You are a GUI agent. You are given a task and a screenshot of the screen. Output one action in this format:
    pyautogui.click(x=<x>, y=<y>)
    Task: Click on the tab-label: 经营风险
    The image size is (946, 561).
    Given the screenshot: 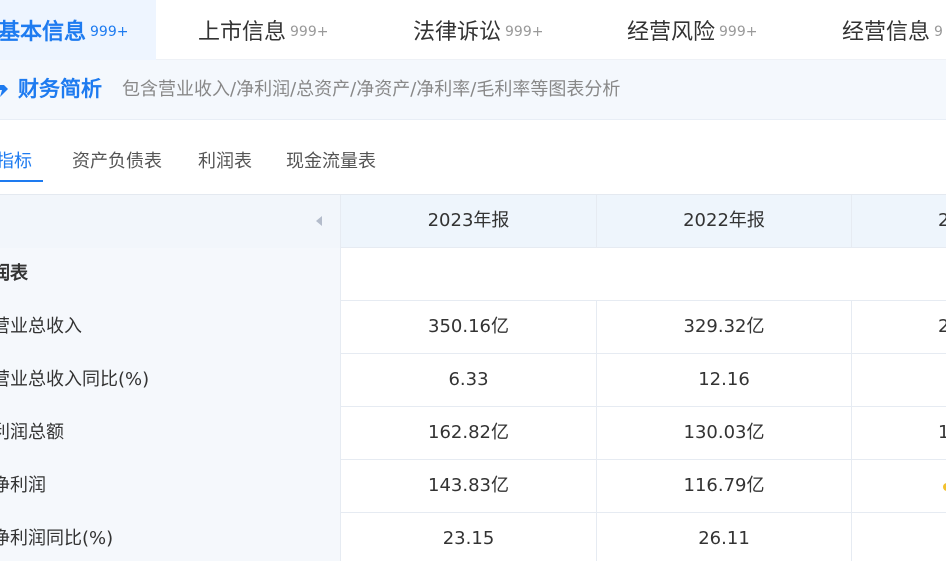 What is the action you would take?
    pyautogui.click(x=671, y=32)
    